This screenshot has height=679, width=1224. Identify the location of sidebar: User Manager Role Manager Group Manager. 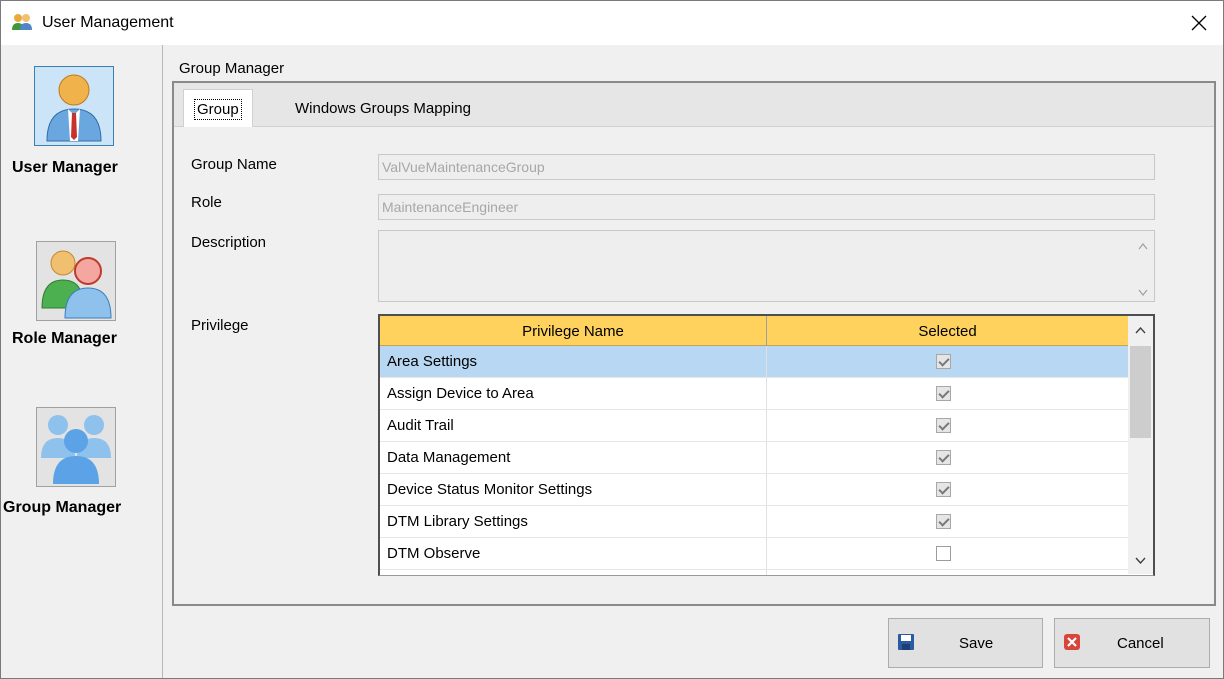
(82, 361).